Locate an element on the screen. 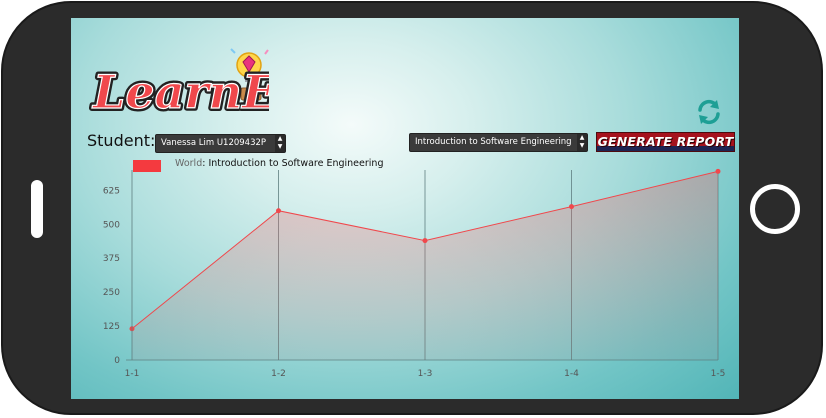  module-select-value: Introduction to Software Engineering is located at coordinates (493, 142).